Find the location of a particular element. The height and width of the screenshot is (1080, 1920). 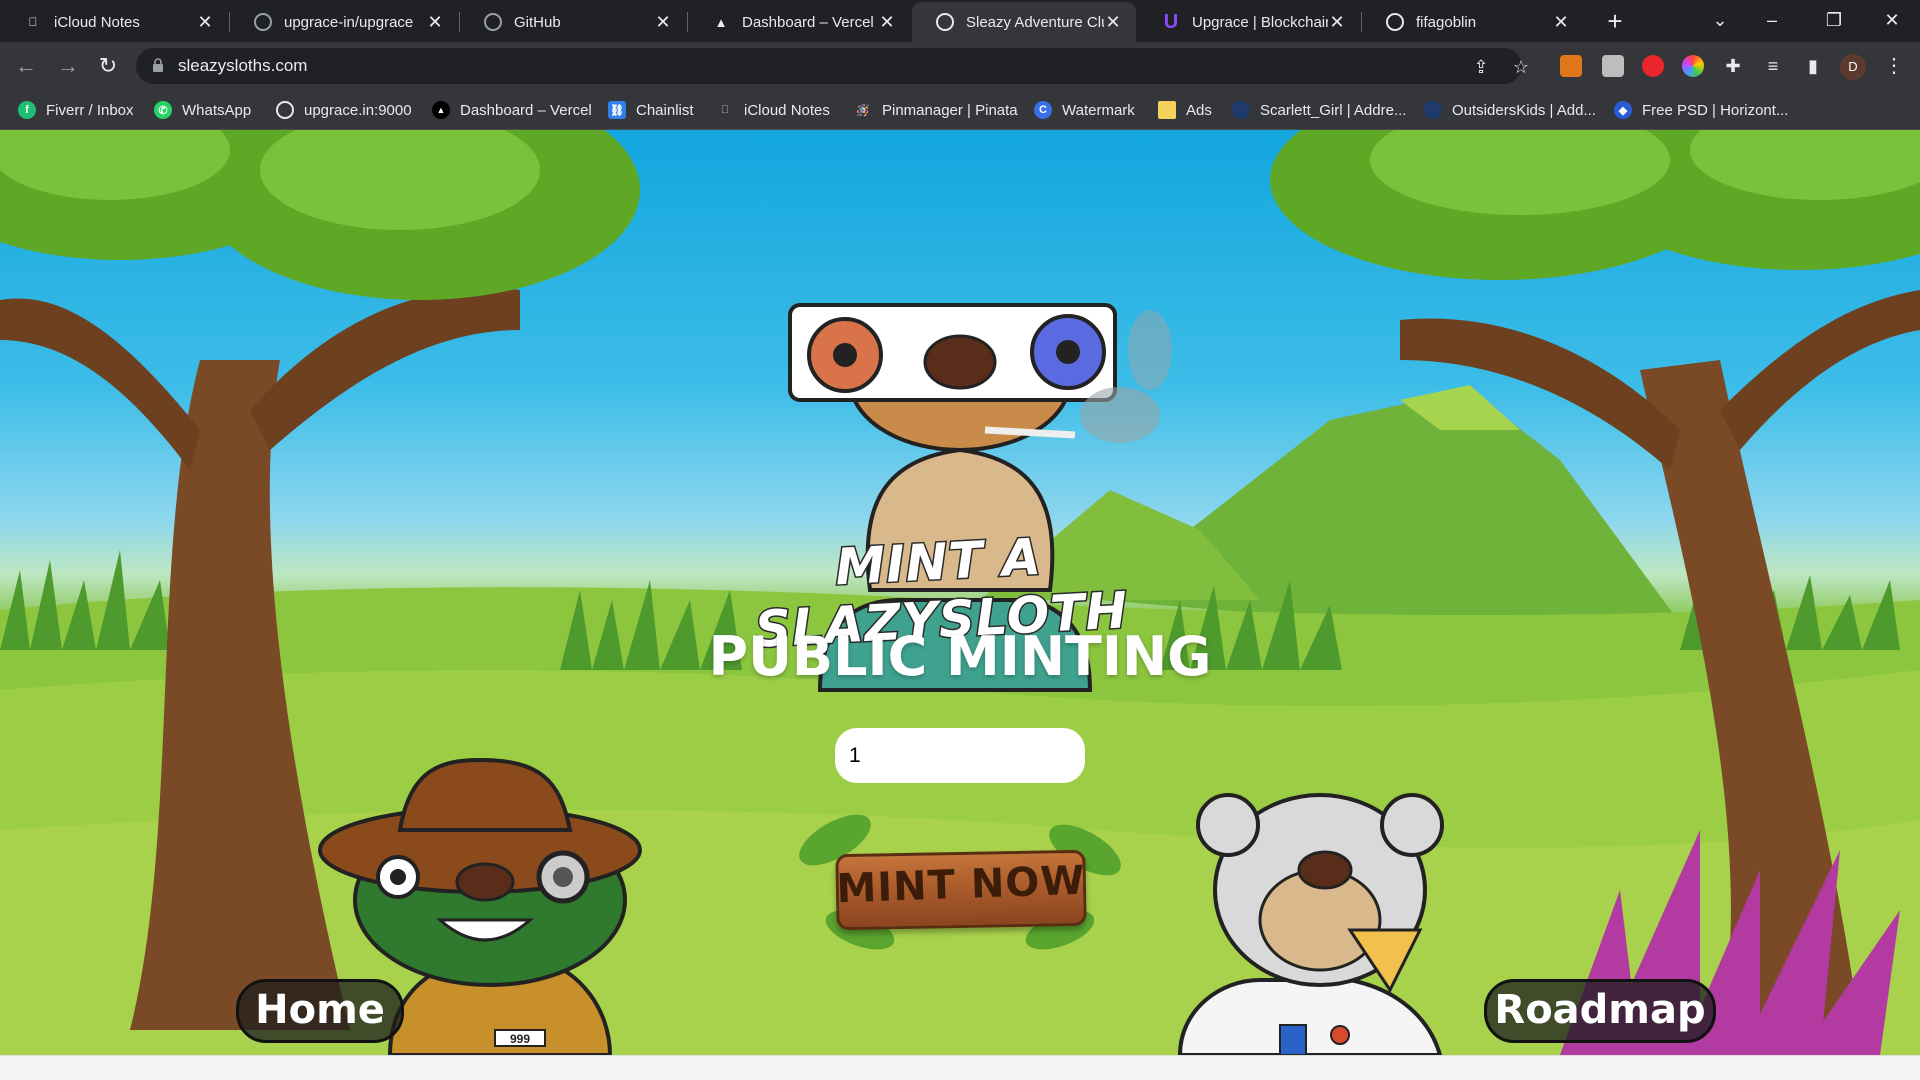

bookmark-icloud-notes:  iCloud Notes is located at coordinates (773, 110).